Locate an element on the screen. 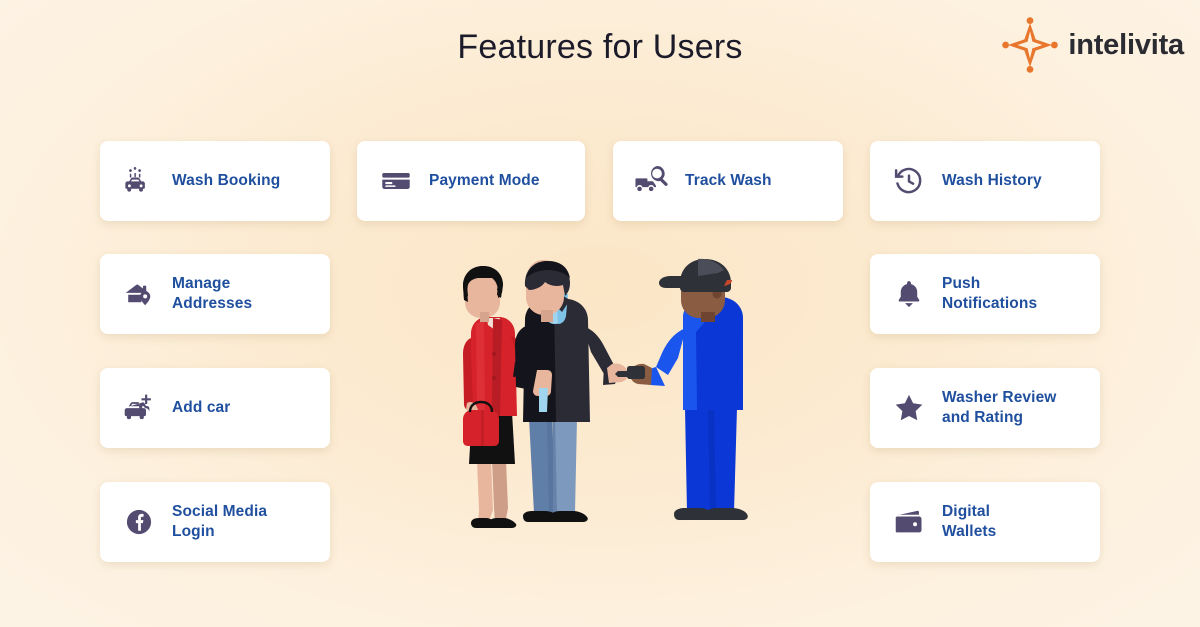 This screenshot has width=1200, height=627. feature-label: Add car is located at coordinates (201, 408).